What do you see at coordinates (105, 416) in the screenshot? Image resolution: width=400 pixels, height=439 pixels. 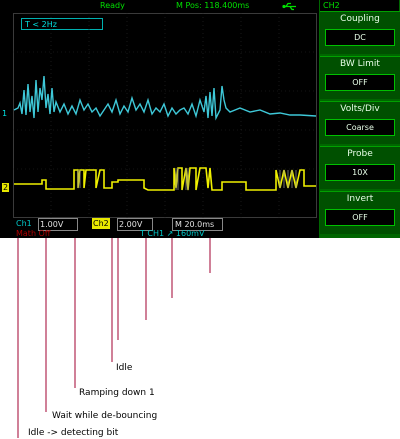 I see `annotation-debouncing: Wait while de-bouncing` at bounding box center [105, 416].